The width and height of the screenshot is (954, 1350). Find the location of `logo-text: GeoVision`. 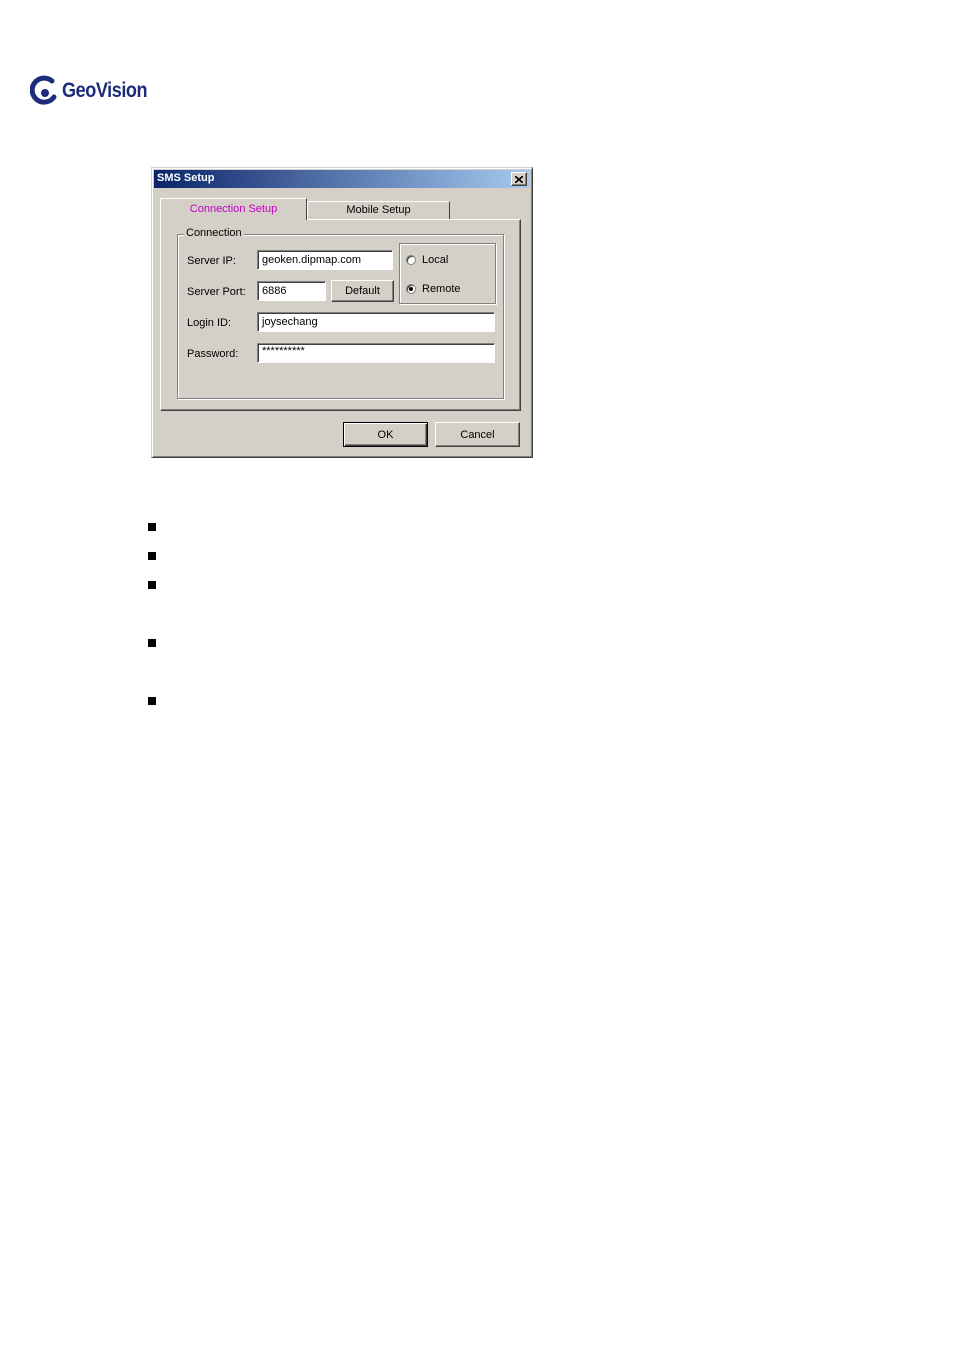

logo-text: GeoVision is located at coordinates (105, 90).